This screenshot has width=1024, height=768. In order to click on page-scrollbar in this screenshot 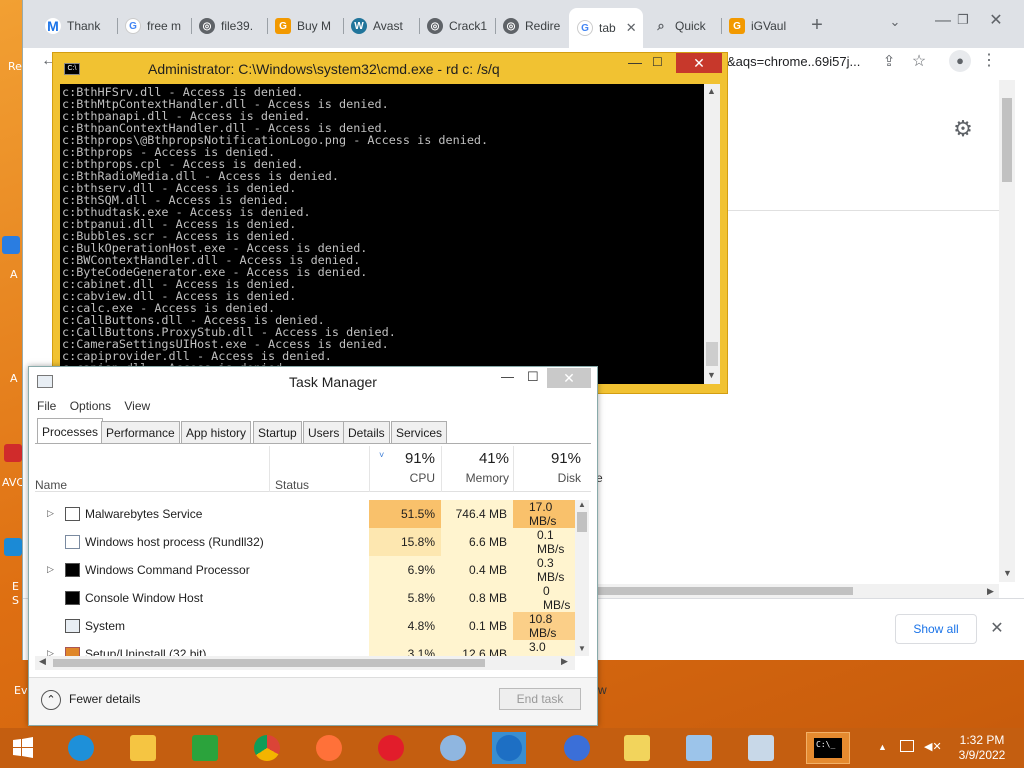, I will do `click(1007, 331)`.